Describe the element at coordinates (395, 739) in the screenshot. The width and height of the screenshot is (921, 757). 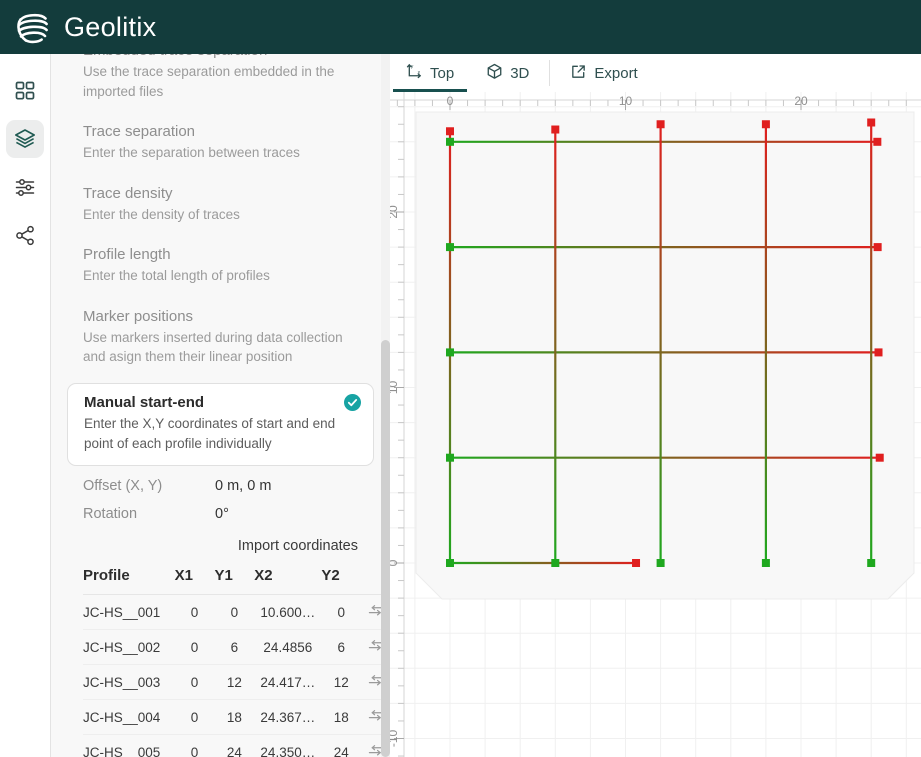
I see `y-tick-label: -10` at that location.